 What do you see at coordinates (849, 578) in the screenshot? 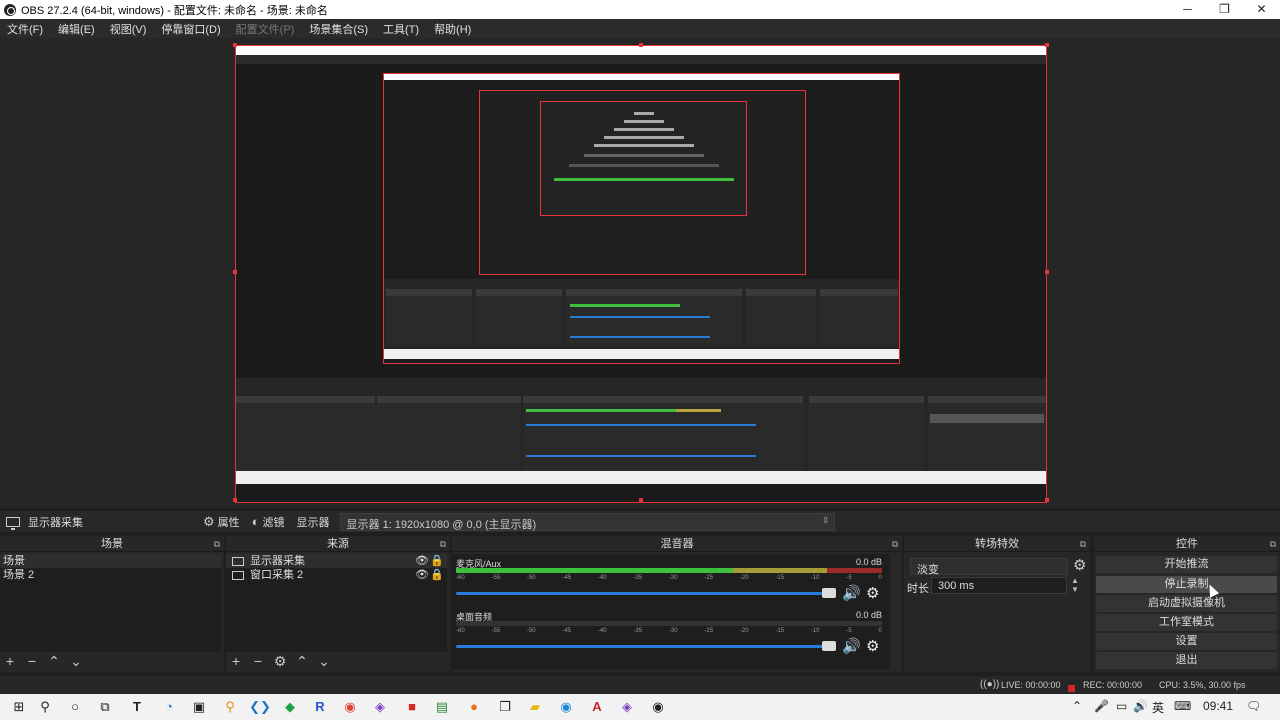
I see `tick-label: -5` at bounding box center [849, 578].